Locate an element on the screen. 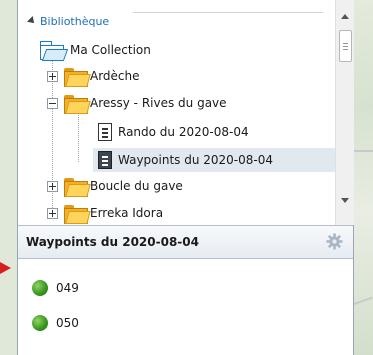  red-arrow-annotation is located at coordinates (5, 268).